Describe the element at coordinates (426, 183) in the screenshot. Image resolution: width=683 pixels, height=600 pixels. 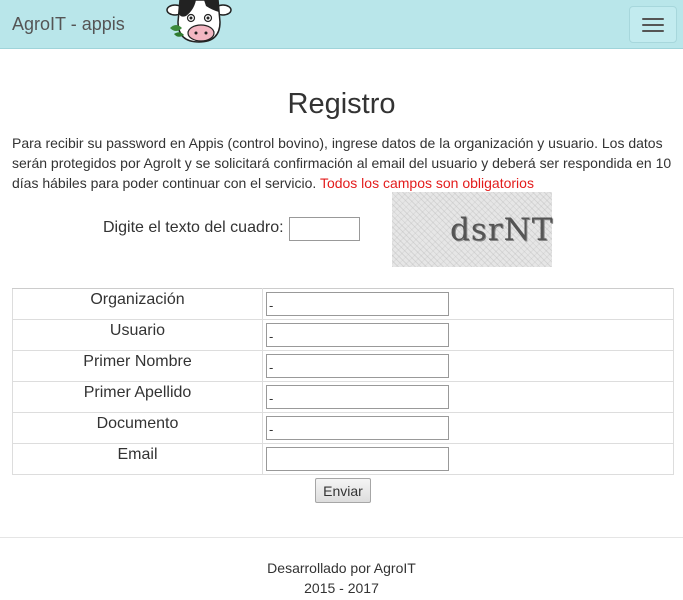
I see `required-fields-note: Todos los campos son obligatorios` at that location.